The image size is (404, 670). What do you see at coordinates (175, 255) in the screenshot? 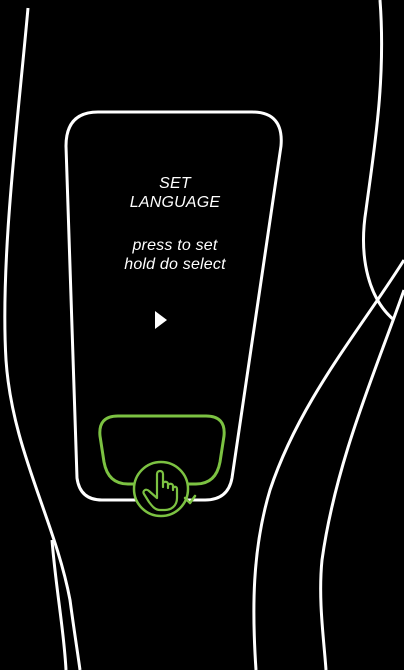
I see `screen-instructions: press to set hold do select` at bounding box center [175, 255].